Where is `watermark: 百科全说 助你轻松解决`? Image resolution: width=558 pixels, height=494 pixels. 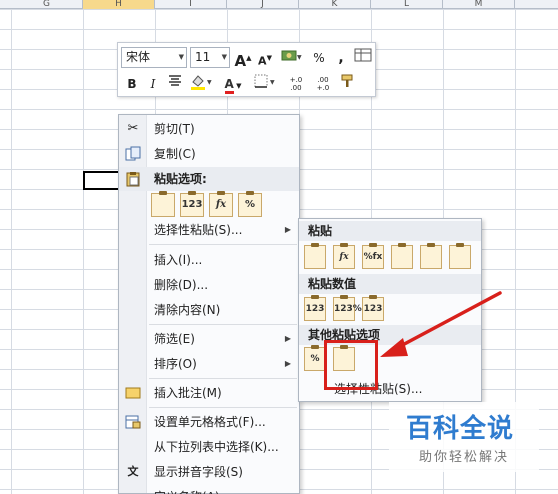
watermark: 百科全说 助你轻松解决 is located at coordinates (464, 437).